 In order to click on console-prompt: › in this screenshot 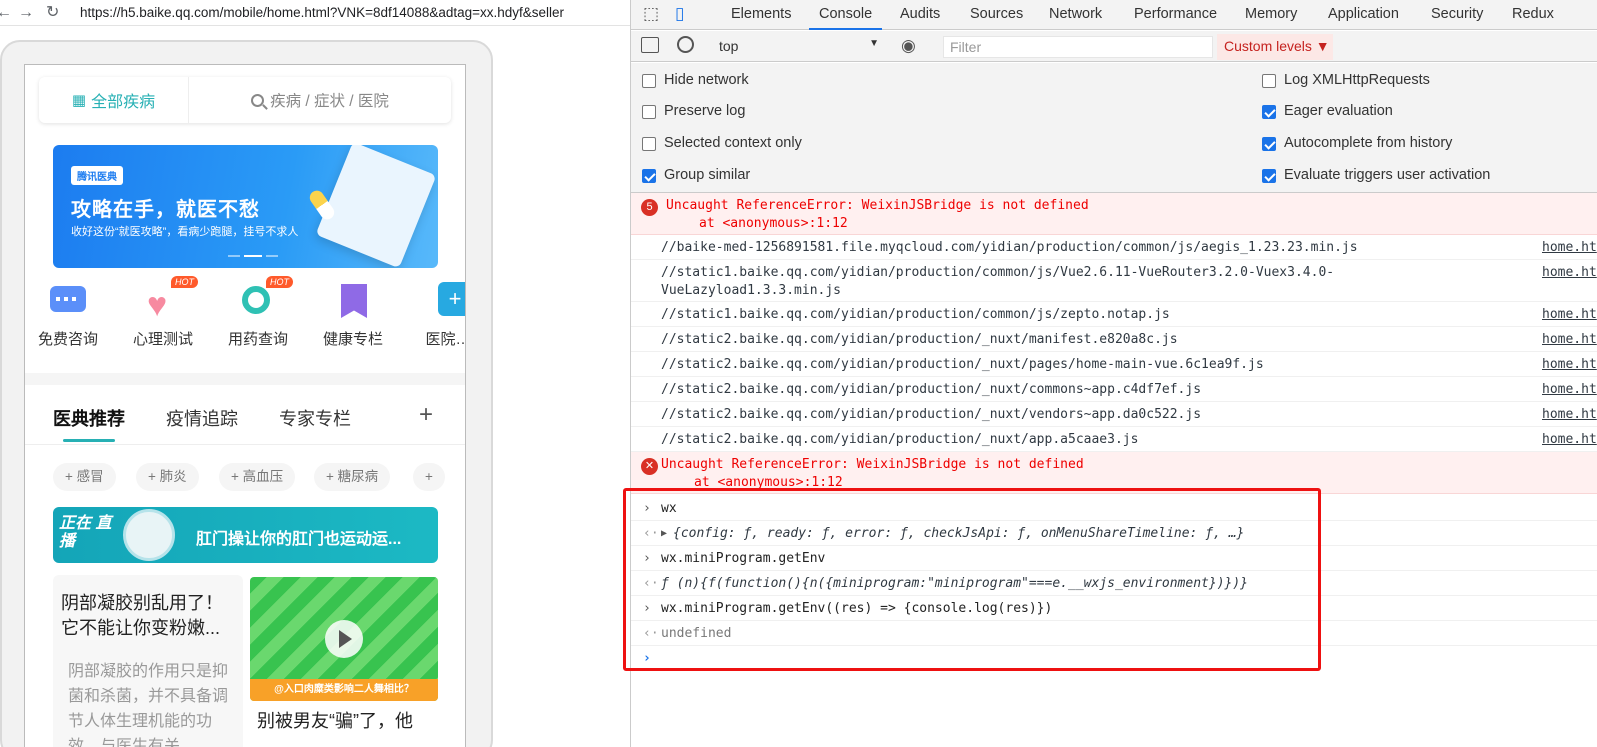, I will do `click(1114, 658)`.